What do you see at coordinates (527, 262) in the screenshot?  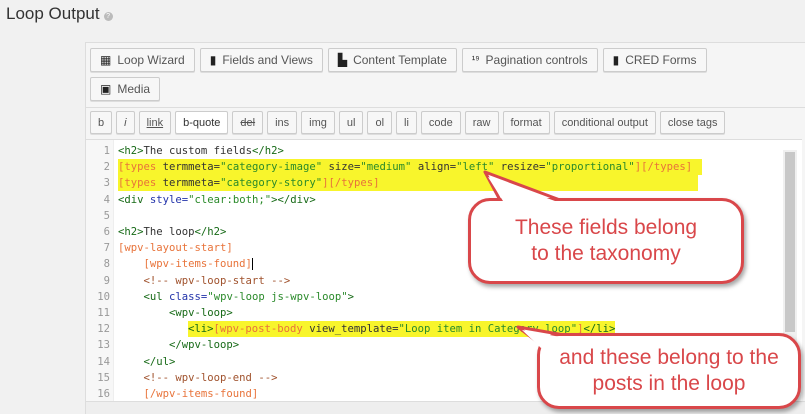 I see `callout-tail-joins` at bounding box center [527, 262].